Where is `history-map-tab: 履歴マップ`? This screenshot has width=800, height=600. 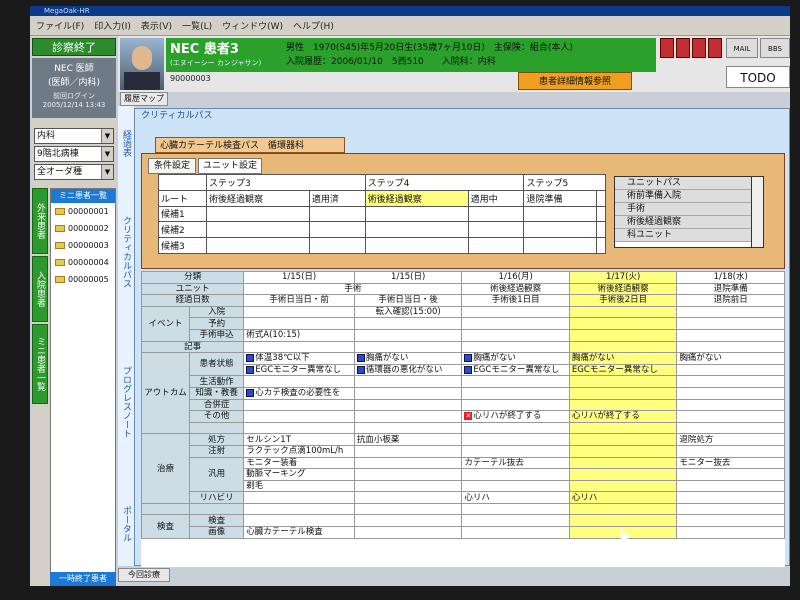
history-map-tab: 履歴マップ is located at coordinates (144, 99).